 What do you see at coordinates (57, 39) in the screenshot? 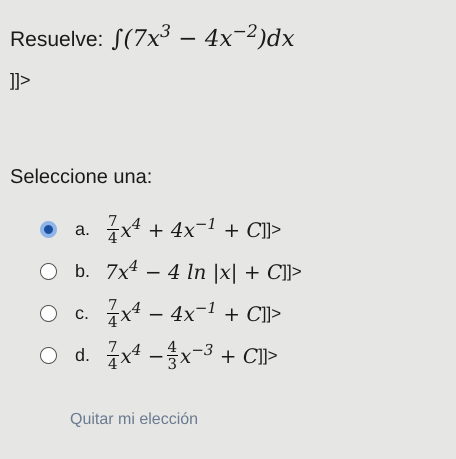
I see `question-label: Resuelve:` at bounding box center [57, 39].